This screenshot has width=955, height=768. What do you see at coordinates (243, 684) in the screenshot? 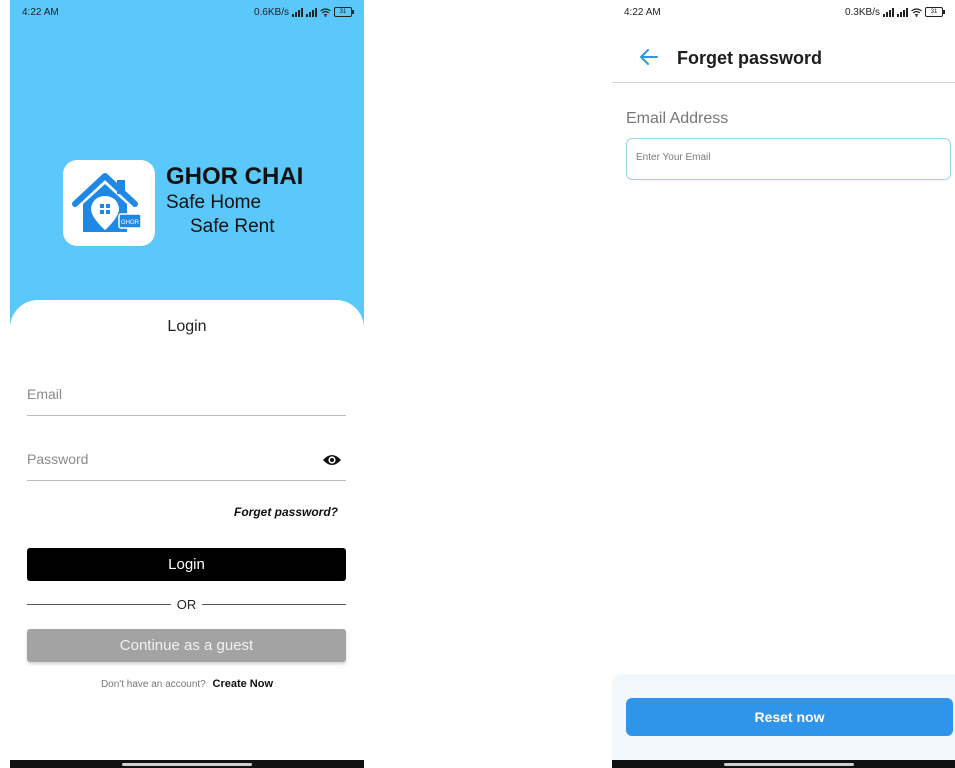
I see `create-now-link: Create Now` at bounding box center [243, 684].